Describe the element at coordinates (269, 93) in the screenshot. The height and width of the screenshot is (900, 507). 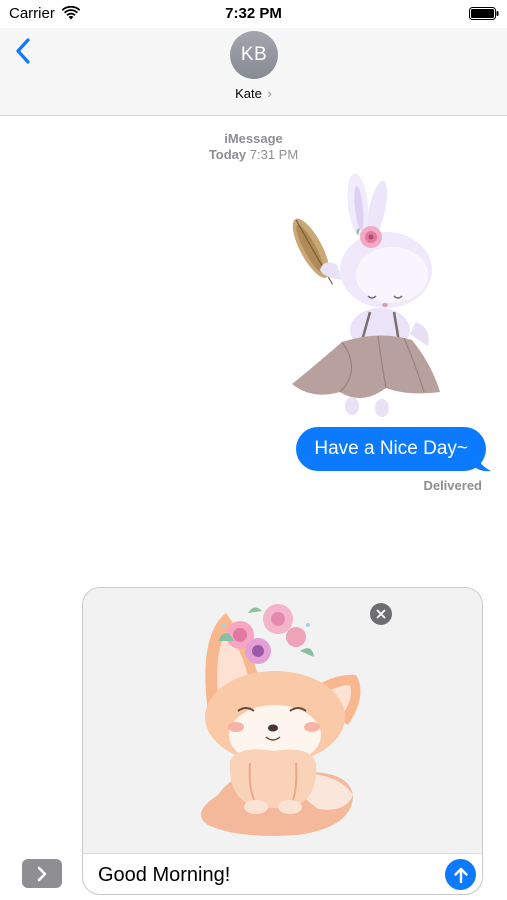
I see `chevron-right-icon: ›` at that location.